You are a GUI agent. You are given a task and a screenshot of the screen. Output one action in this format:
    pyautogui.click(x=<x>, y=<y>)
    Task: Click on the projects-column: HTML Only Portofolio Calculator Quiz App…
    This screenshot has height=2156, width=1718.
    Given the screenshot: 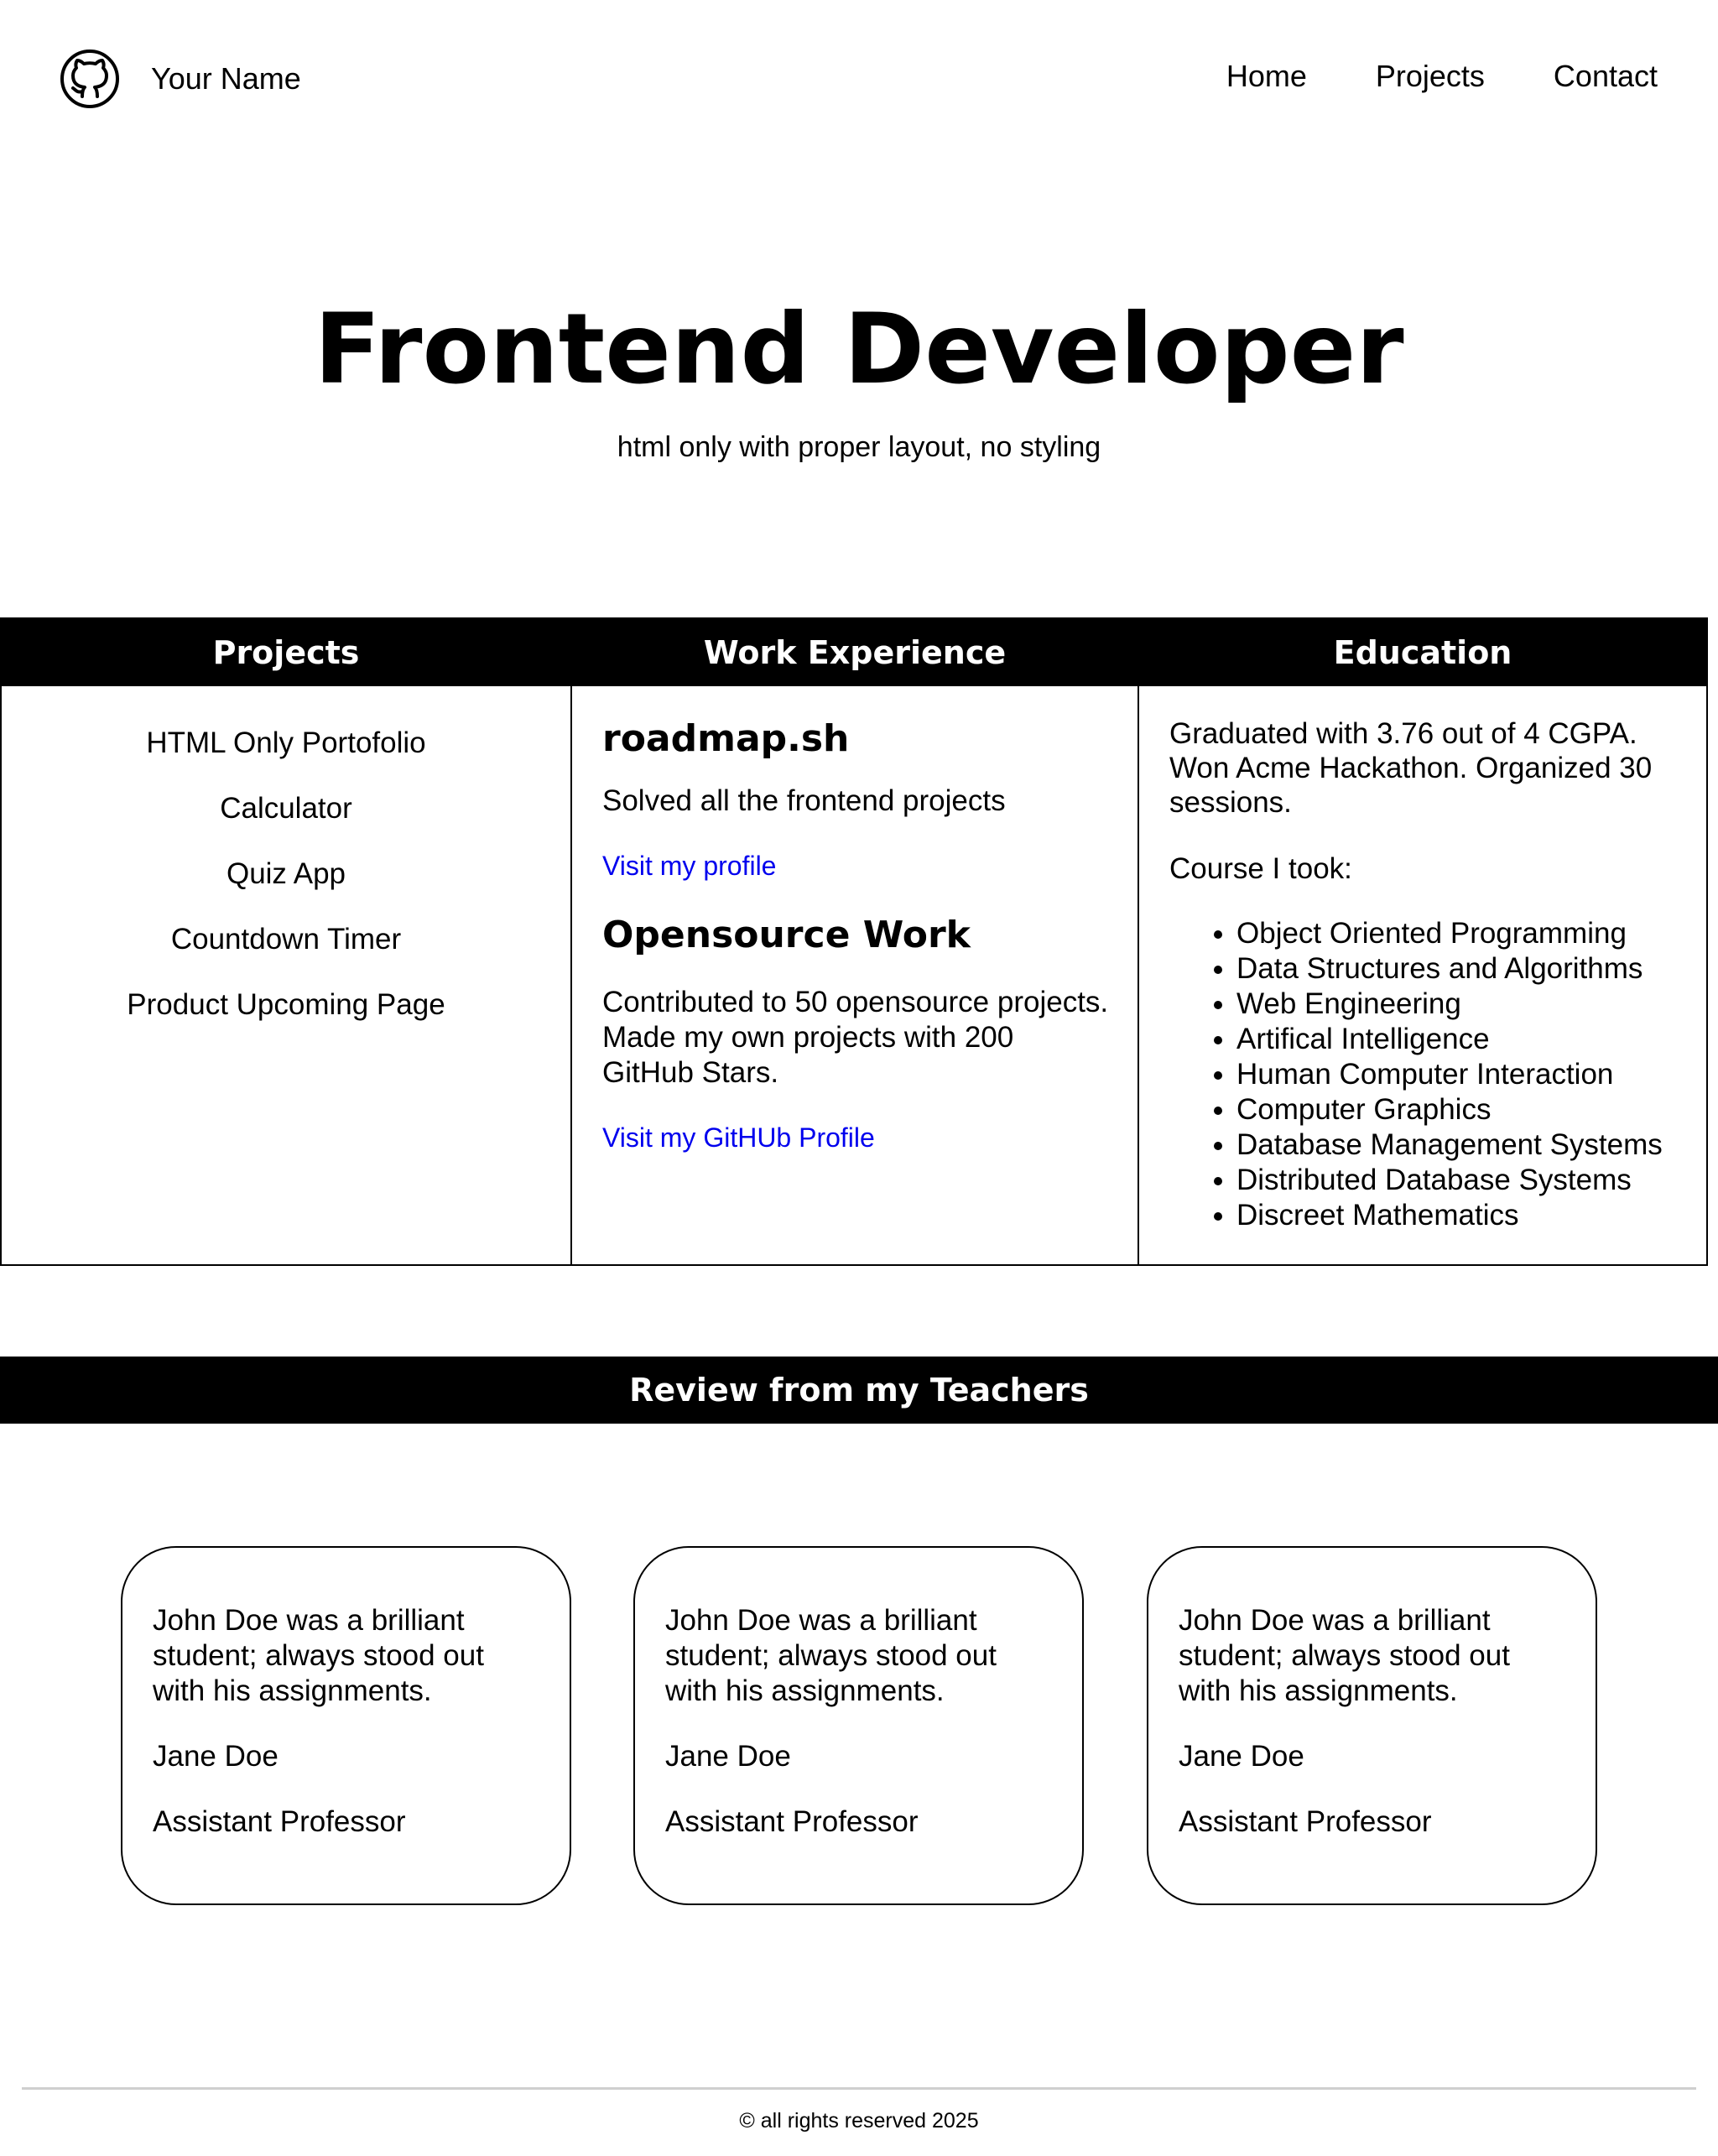 What is the action you would take?
    pyautogui.click(x=286, y=975)
    